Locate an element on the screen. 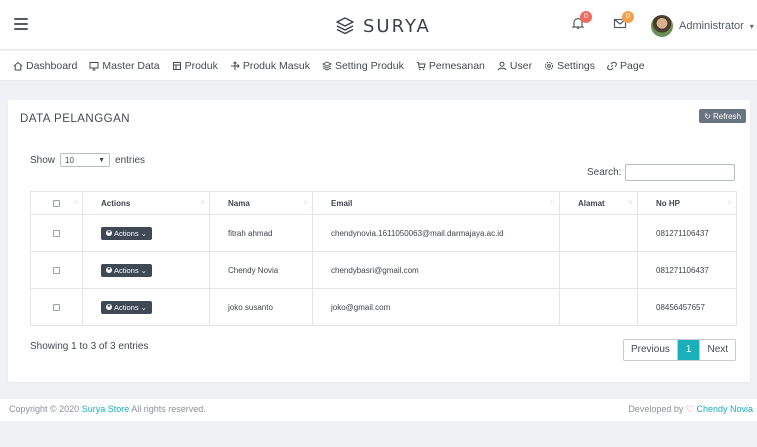 The height and width of the screenshot is (447, 757). notification-count-badge: 0 is located at coordinates (586, 17).